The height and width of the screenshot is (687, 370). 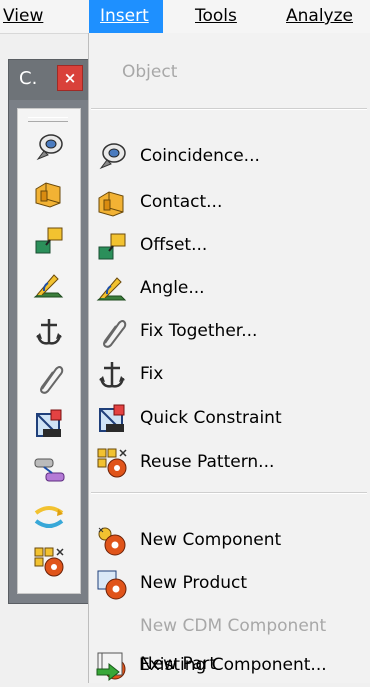 What do you see at coordinates (49, 351) in the screenshot?
I see `toolbar-body` at bounding box center [49, 351].